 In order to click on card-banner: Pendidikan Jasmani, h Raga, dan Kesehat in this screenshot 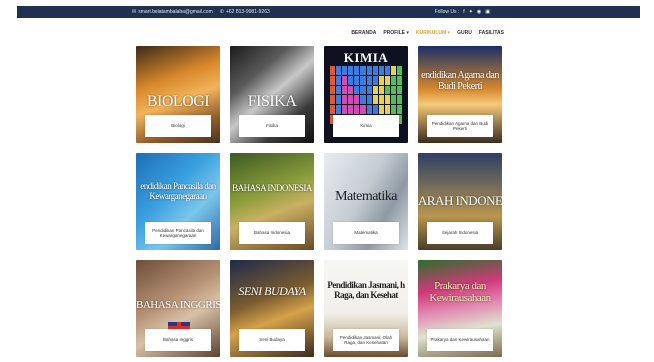, I will do `click(366, 290)`.